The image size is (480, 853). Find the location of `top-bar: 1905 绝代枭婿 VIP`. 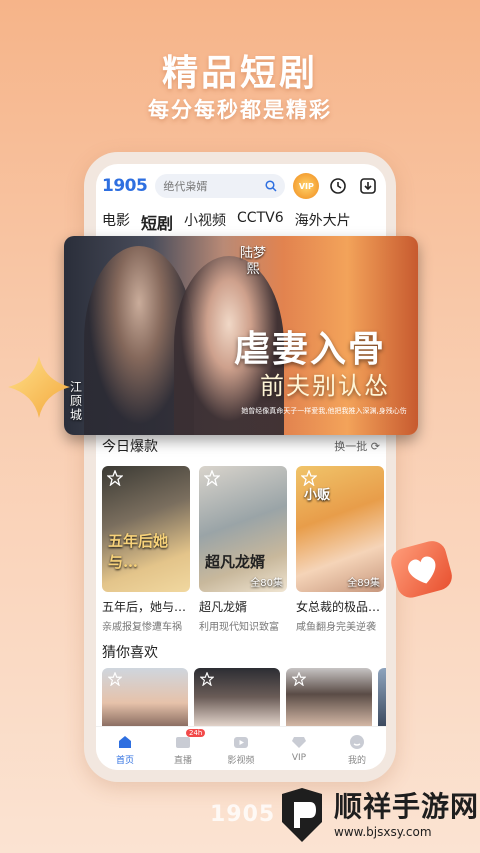

top-bar: 1905 绝代枭婿 VIP is located at coordinates (241, 186).